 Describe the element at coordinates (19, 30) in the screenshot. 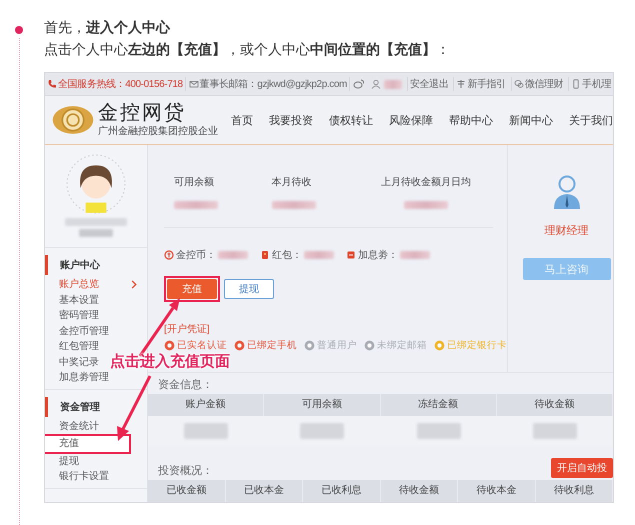

I see `bullet-dot` at that location.